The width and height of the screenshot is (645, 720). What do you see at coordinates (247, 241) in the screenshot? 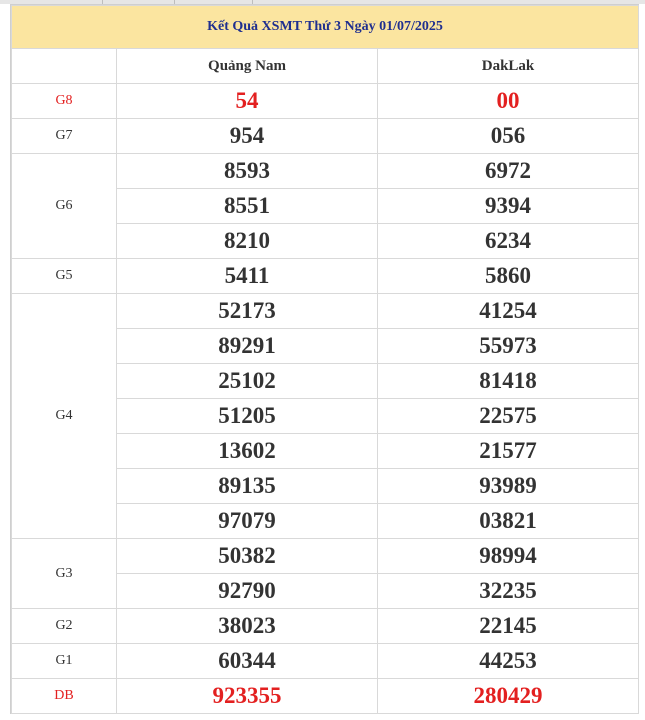
I see `result-number: 8210` at bounding box center [247, 241].